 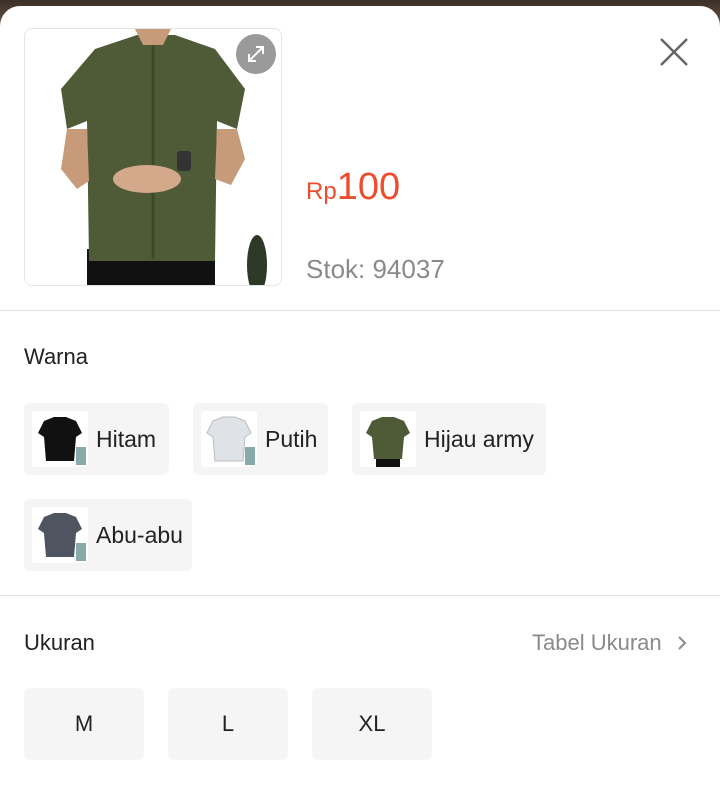 I want to click on price-amount: 100, so click(x=368, y=187).